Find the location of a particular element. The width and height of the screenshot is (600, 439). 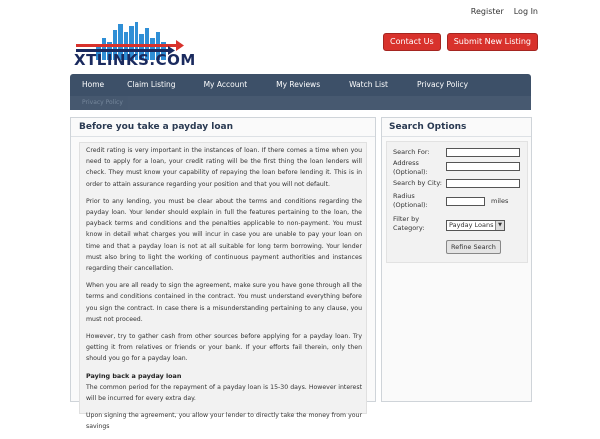

sidebar-title: Search Options is located at coordinates (428, 127).